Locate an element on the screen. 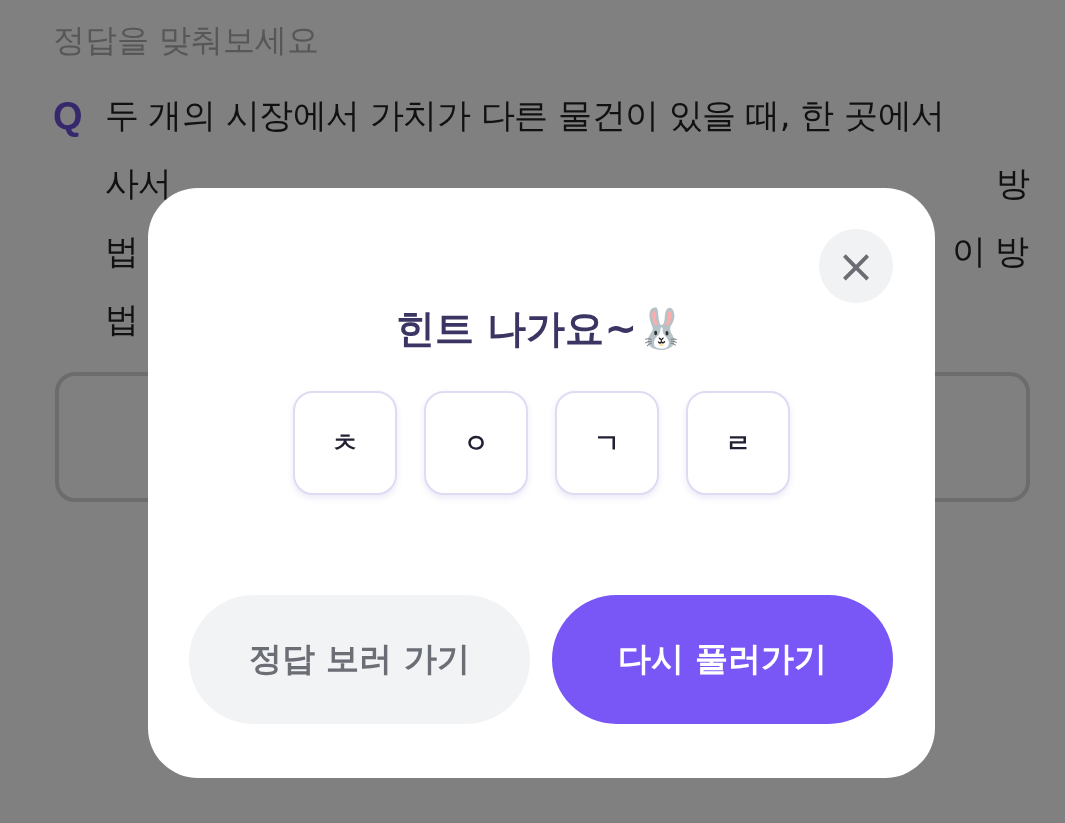  close-button: × is located at coordinates (856, 266).